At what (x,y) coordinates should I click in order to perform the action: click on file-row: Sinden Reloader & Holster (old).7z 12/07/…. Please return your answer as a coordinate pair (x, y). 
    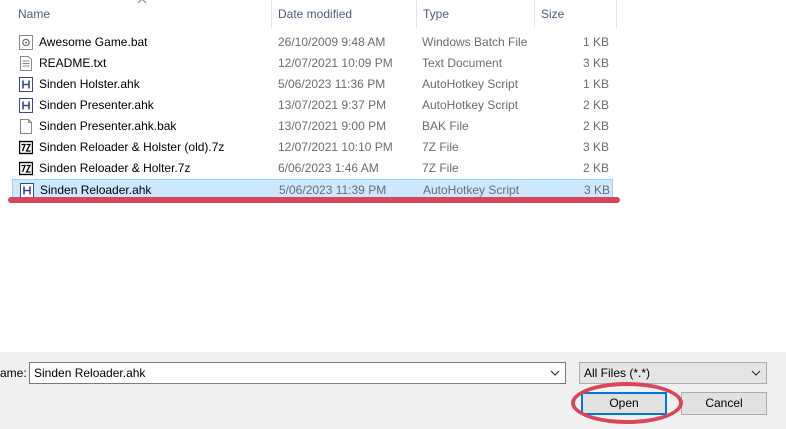
    Looking at the image, I should click on (312, 147).